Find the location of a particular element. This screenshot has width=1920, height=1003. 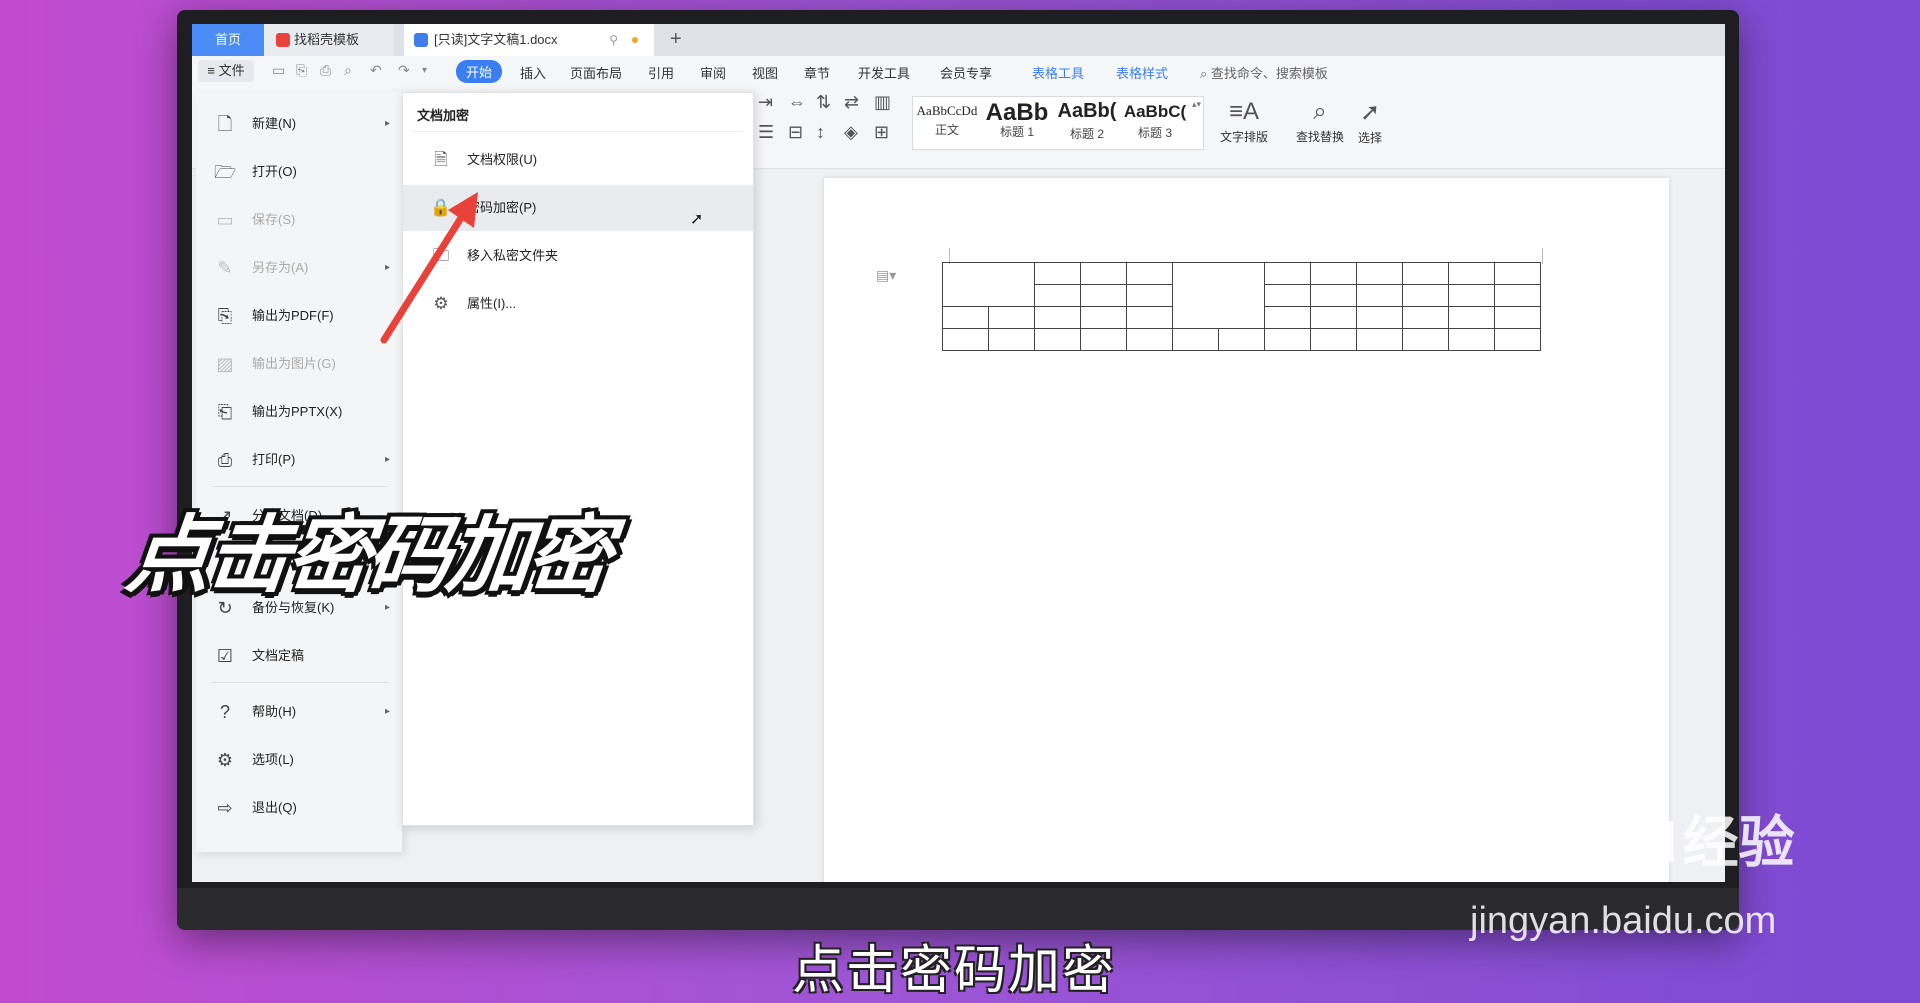

style-heading-2: AaBb( 标题 2 is located at coordinates (1087, 123).